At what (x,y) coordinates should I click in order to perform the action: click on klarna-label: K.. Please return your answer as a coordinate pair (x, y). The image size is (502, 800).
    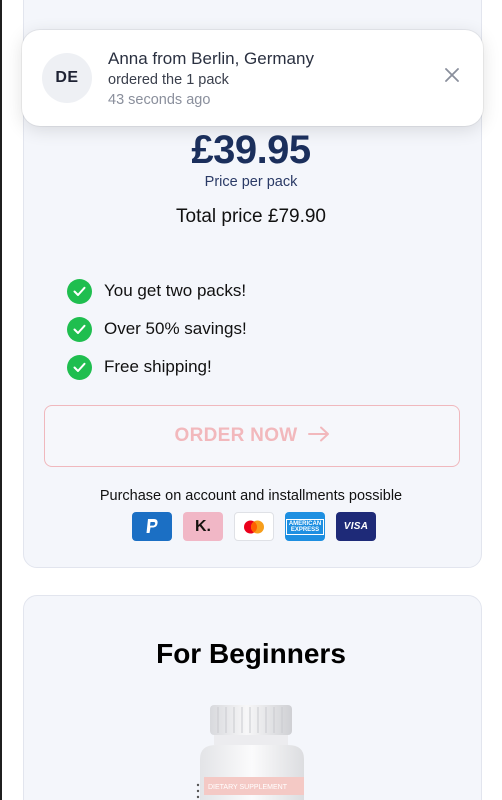
    Looking at the image, I should click on (203, 526).